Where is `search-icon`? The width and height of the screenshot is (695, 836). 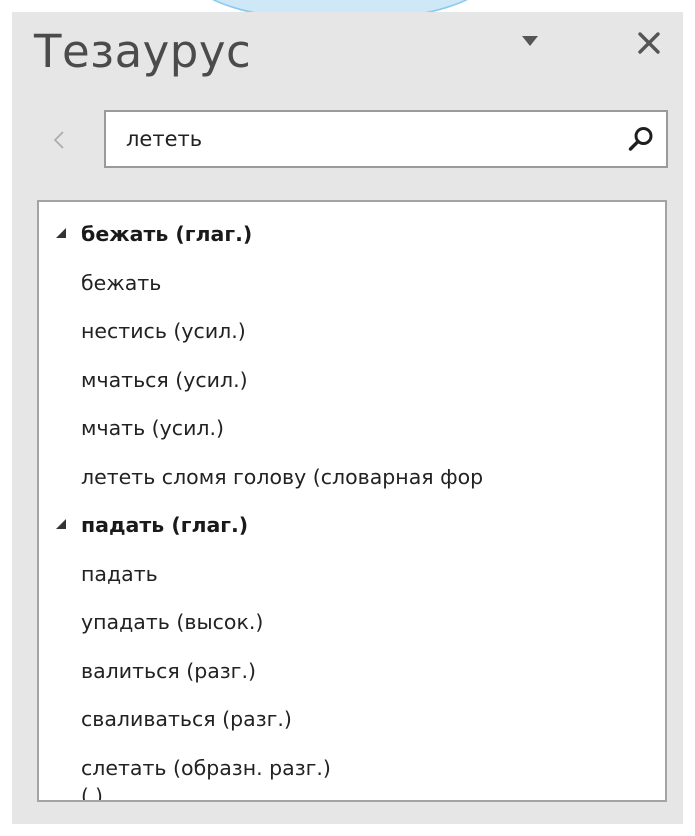
search-icon is located at coordinates (640, 139).